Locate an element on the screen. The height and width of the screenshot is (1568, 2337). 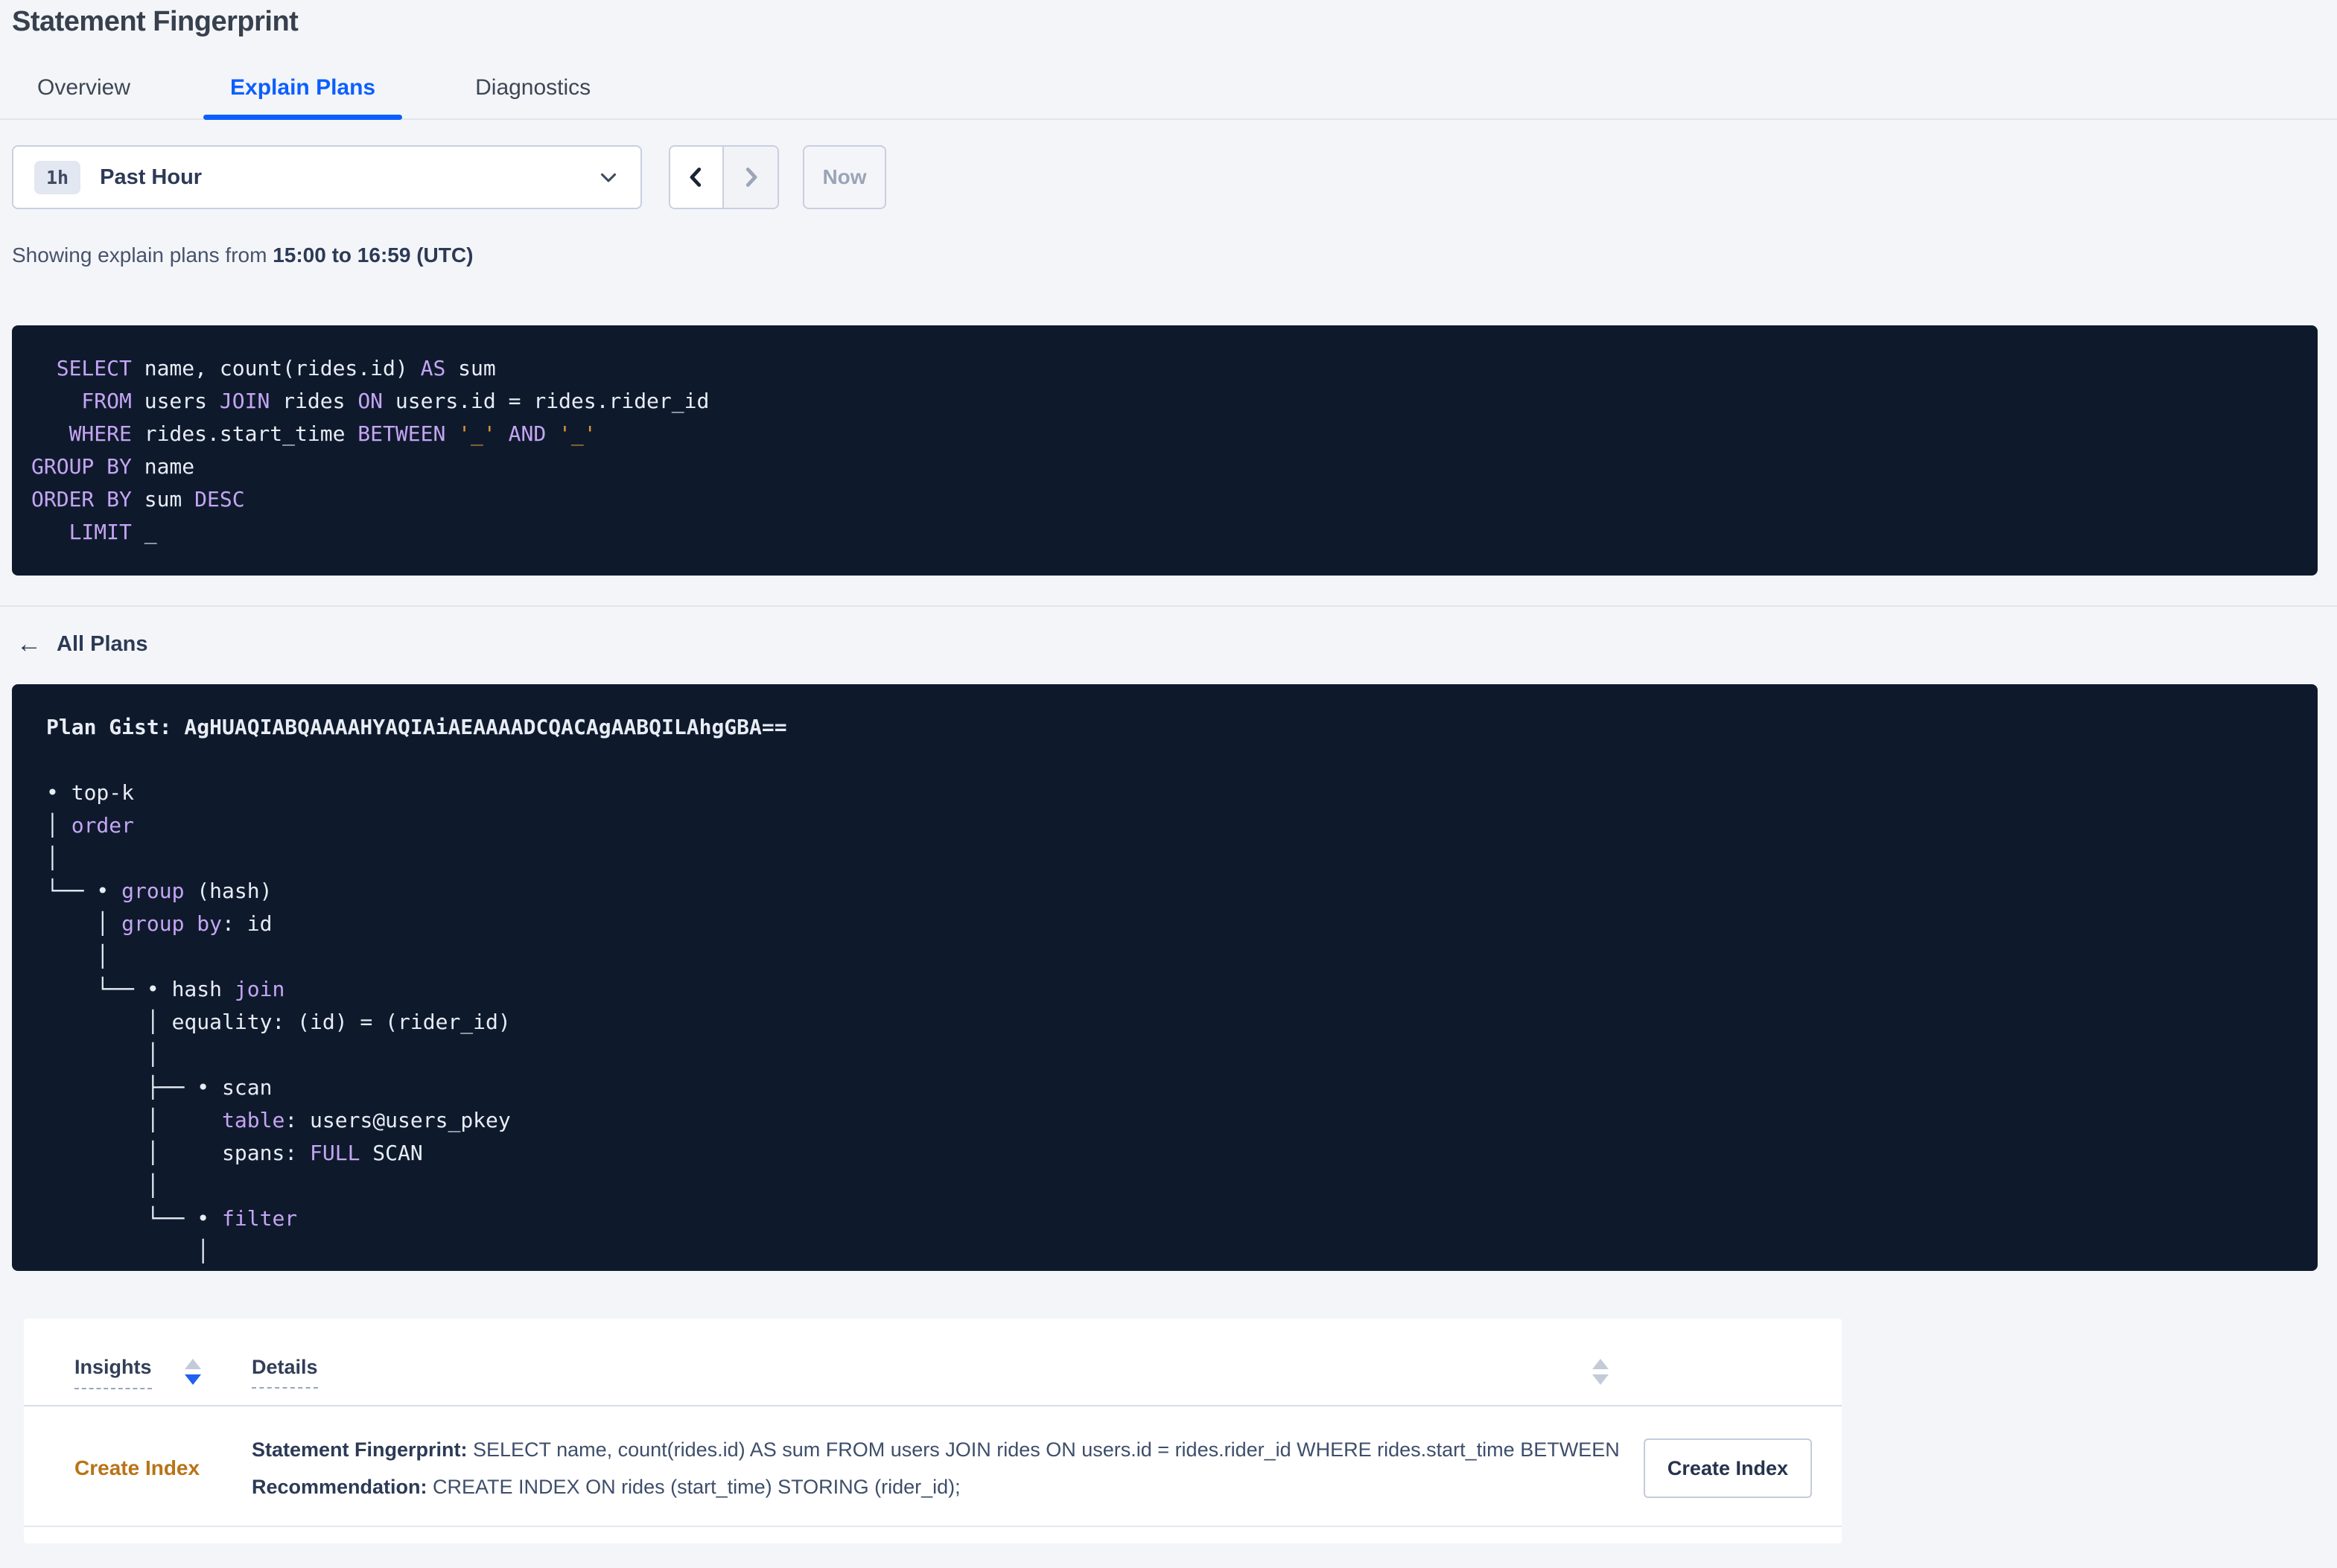
time-controls: 1h Past Hour Now is located at coordinates (1175, 177).